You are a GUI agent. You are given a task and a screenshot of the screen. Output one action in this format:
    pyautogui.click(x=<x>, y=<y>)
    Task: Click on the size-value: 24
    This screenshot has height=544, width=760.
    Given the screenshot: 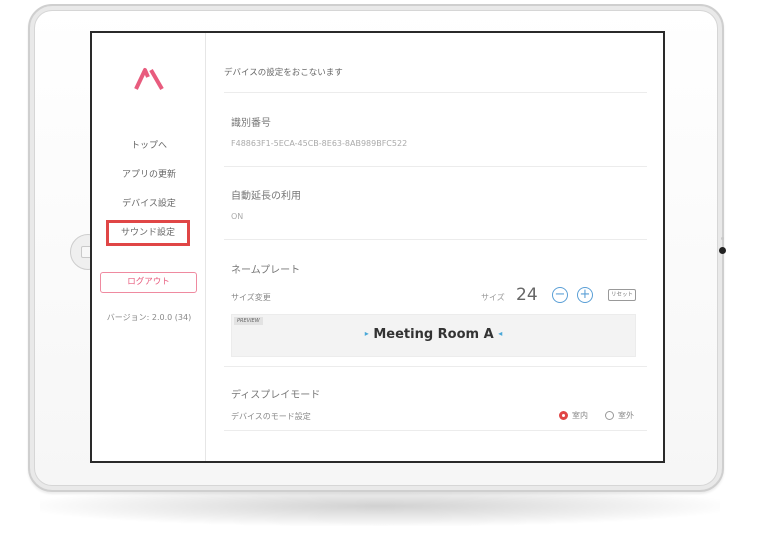 What is the action you would take?
    pyautogui.click(x=527, y=295)
    